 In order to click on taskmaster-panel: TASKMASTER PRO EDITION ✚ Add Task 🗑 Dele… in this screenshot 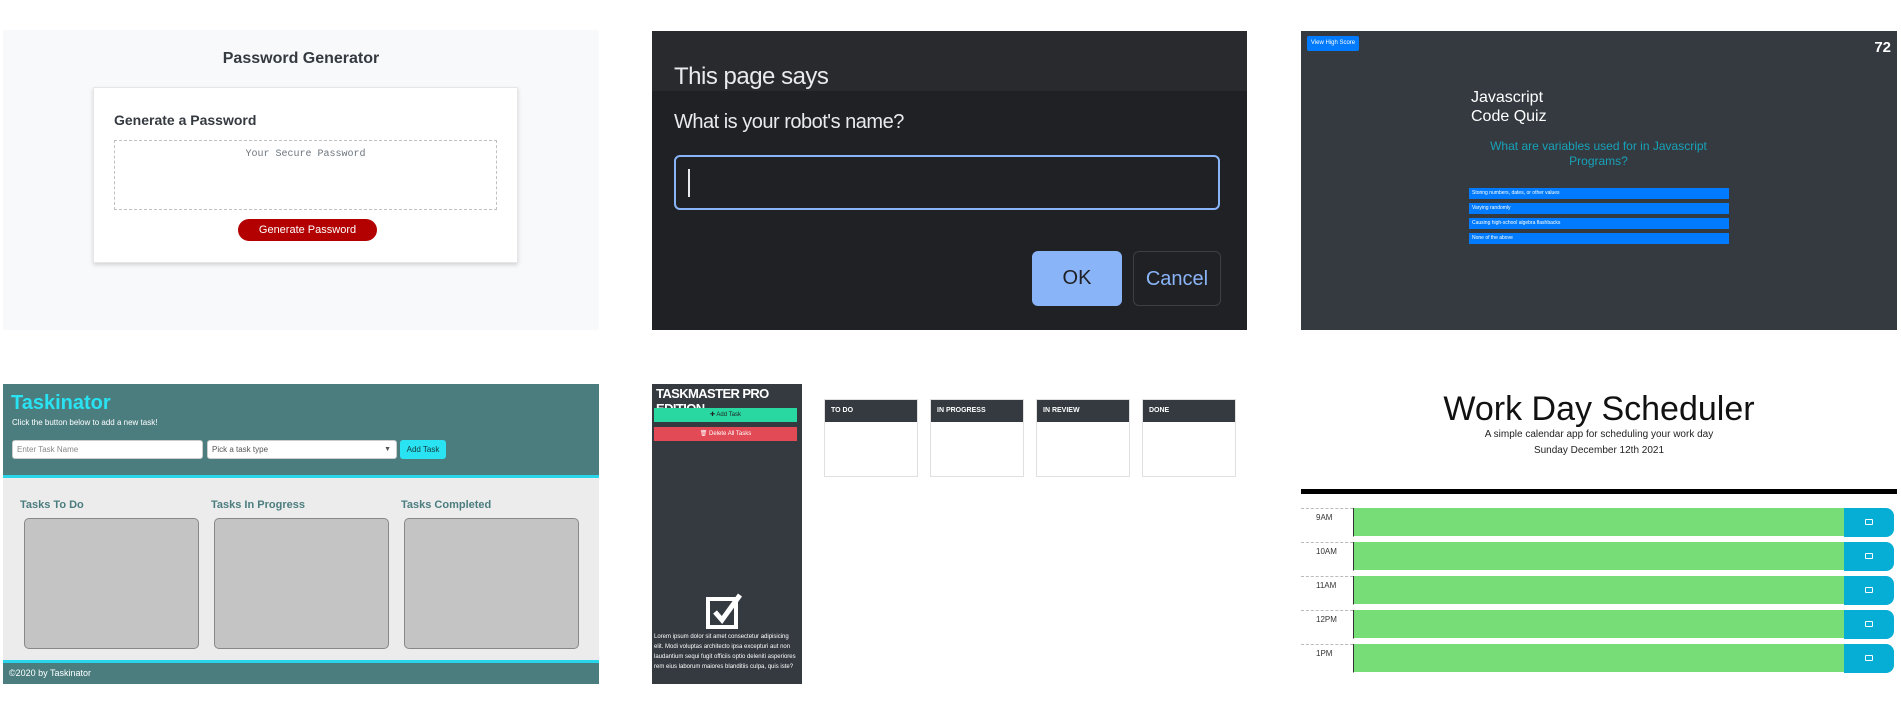, I will do `click(949, 534)`.